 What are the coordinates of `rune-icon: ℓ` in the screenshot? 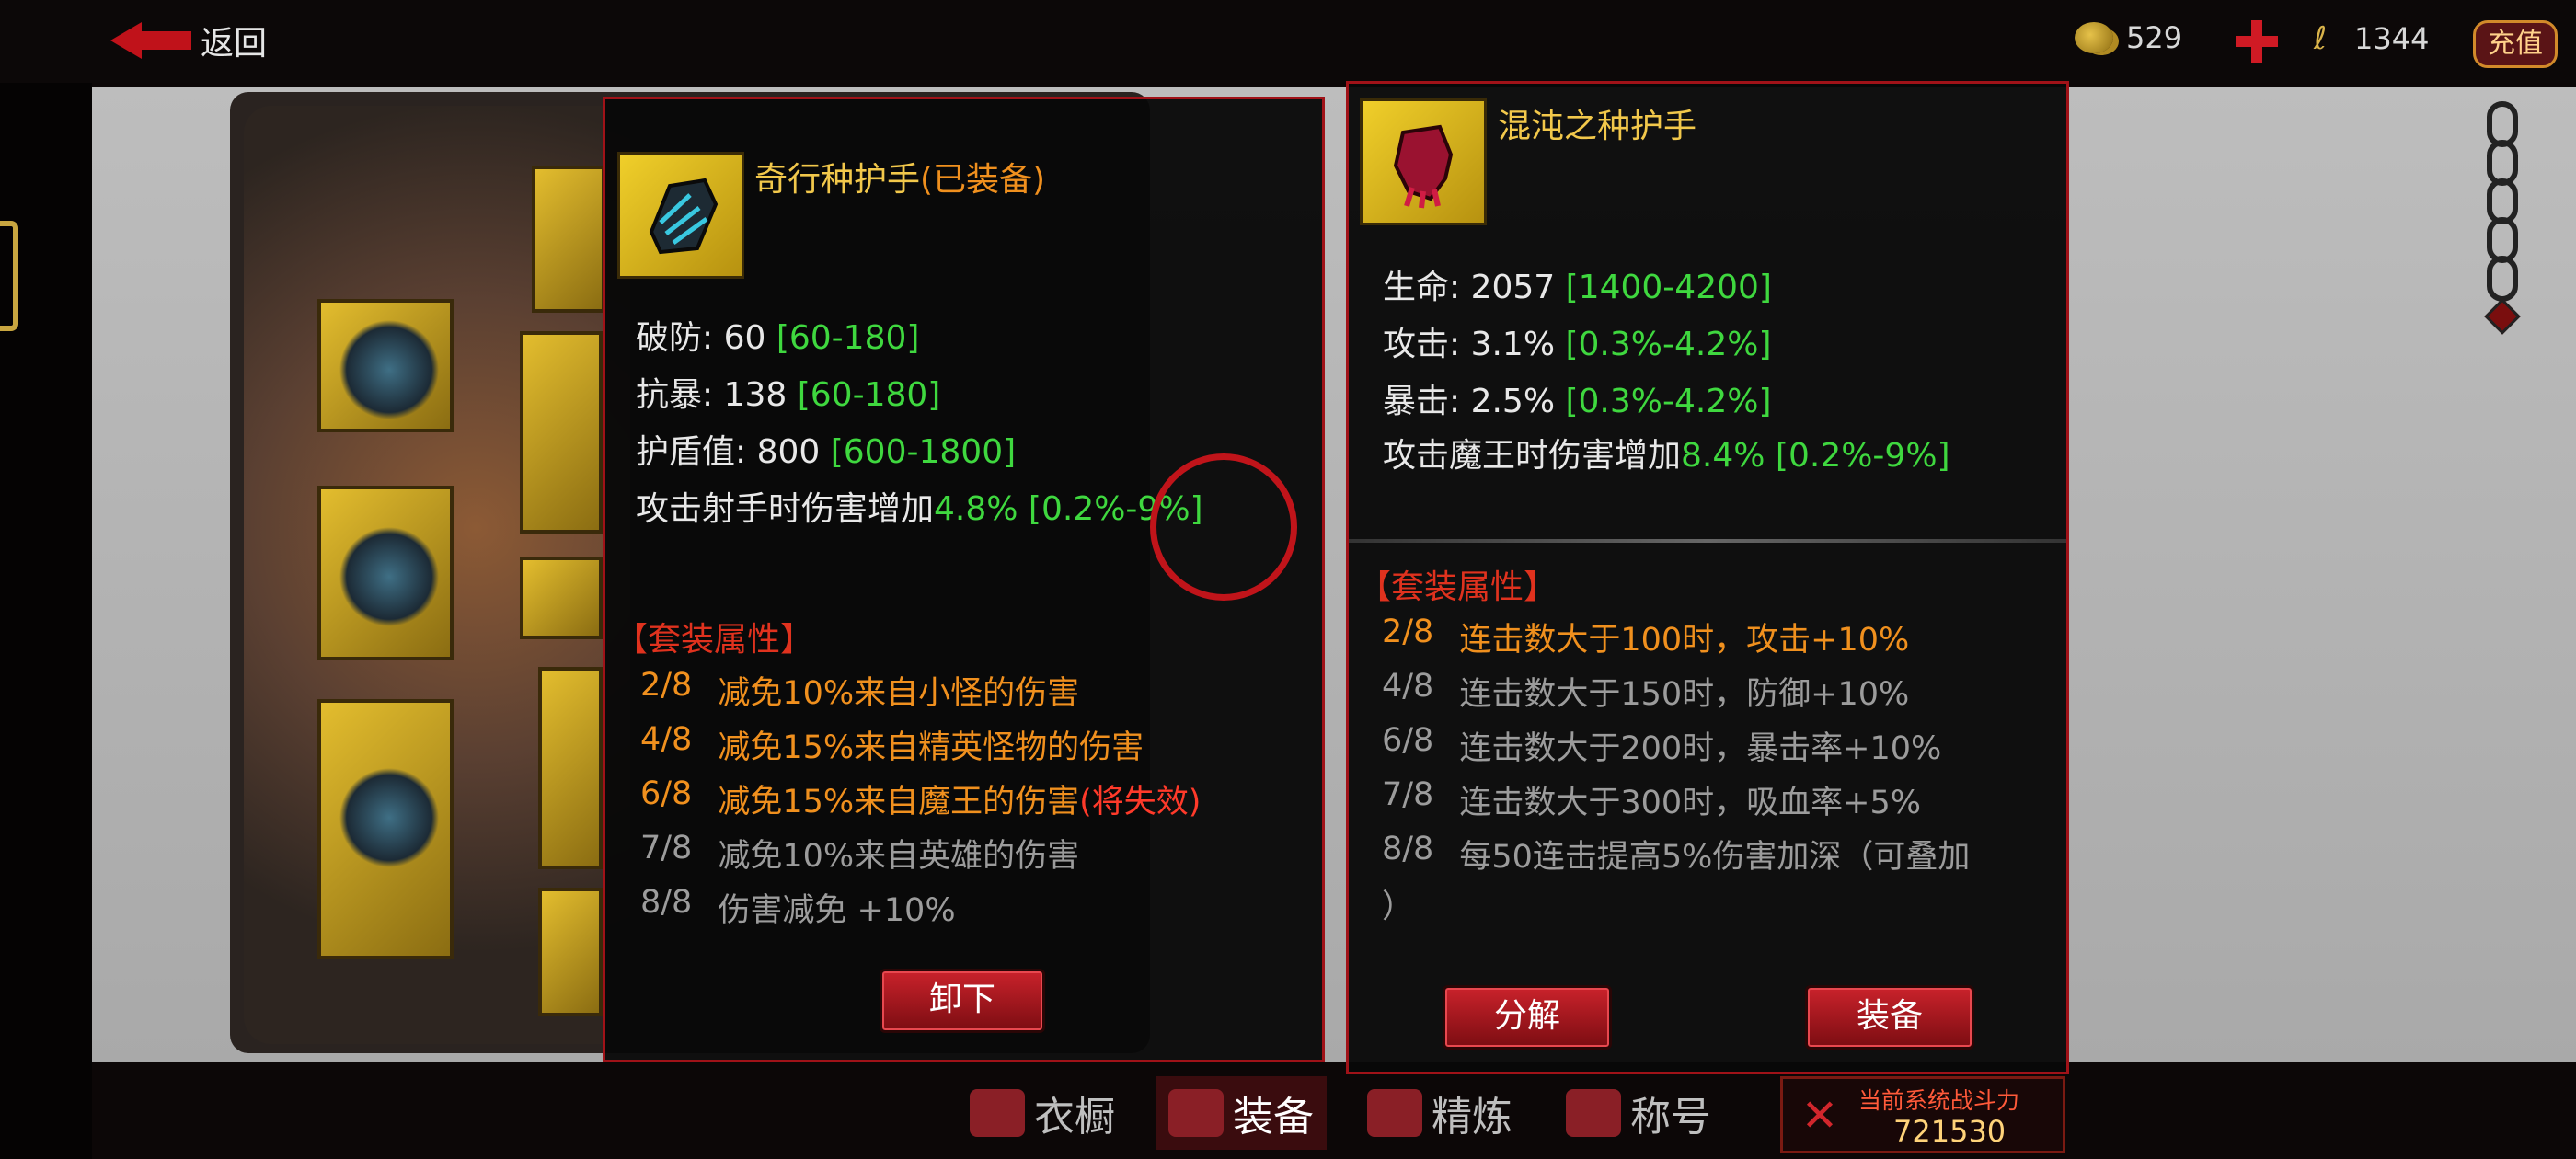 It's located at (2321, 38).